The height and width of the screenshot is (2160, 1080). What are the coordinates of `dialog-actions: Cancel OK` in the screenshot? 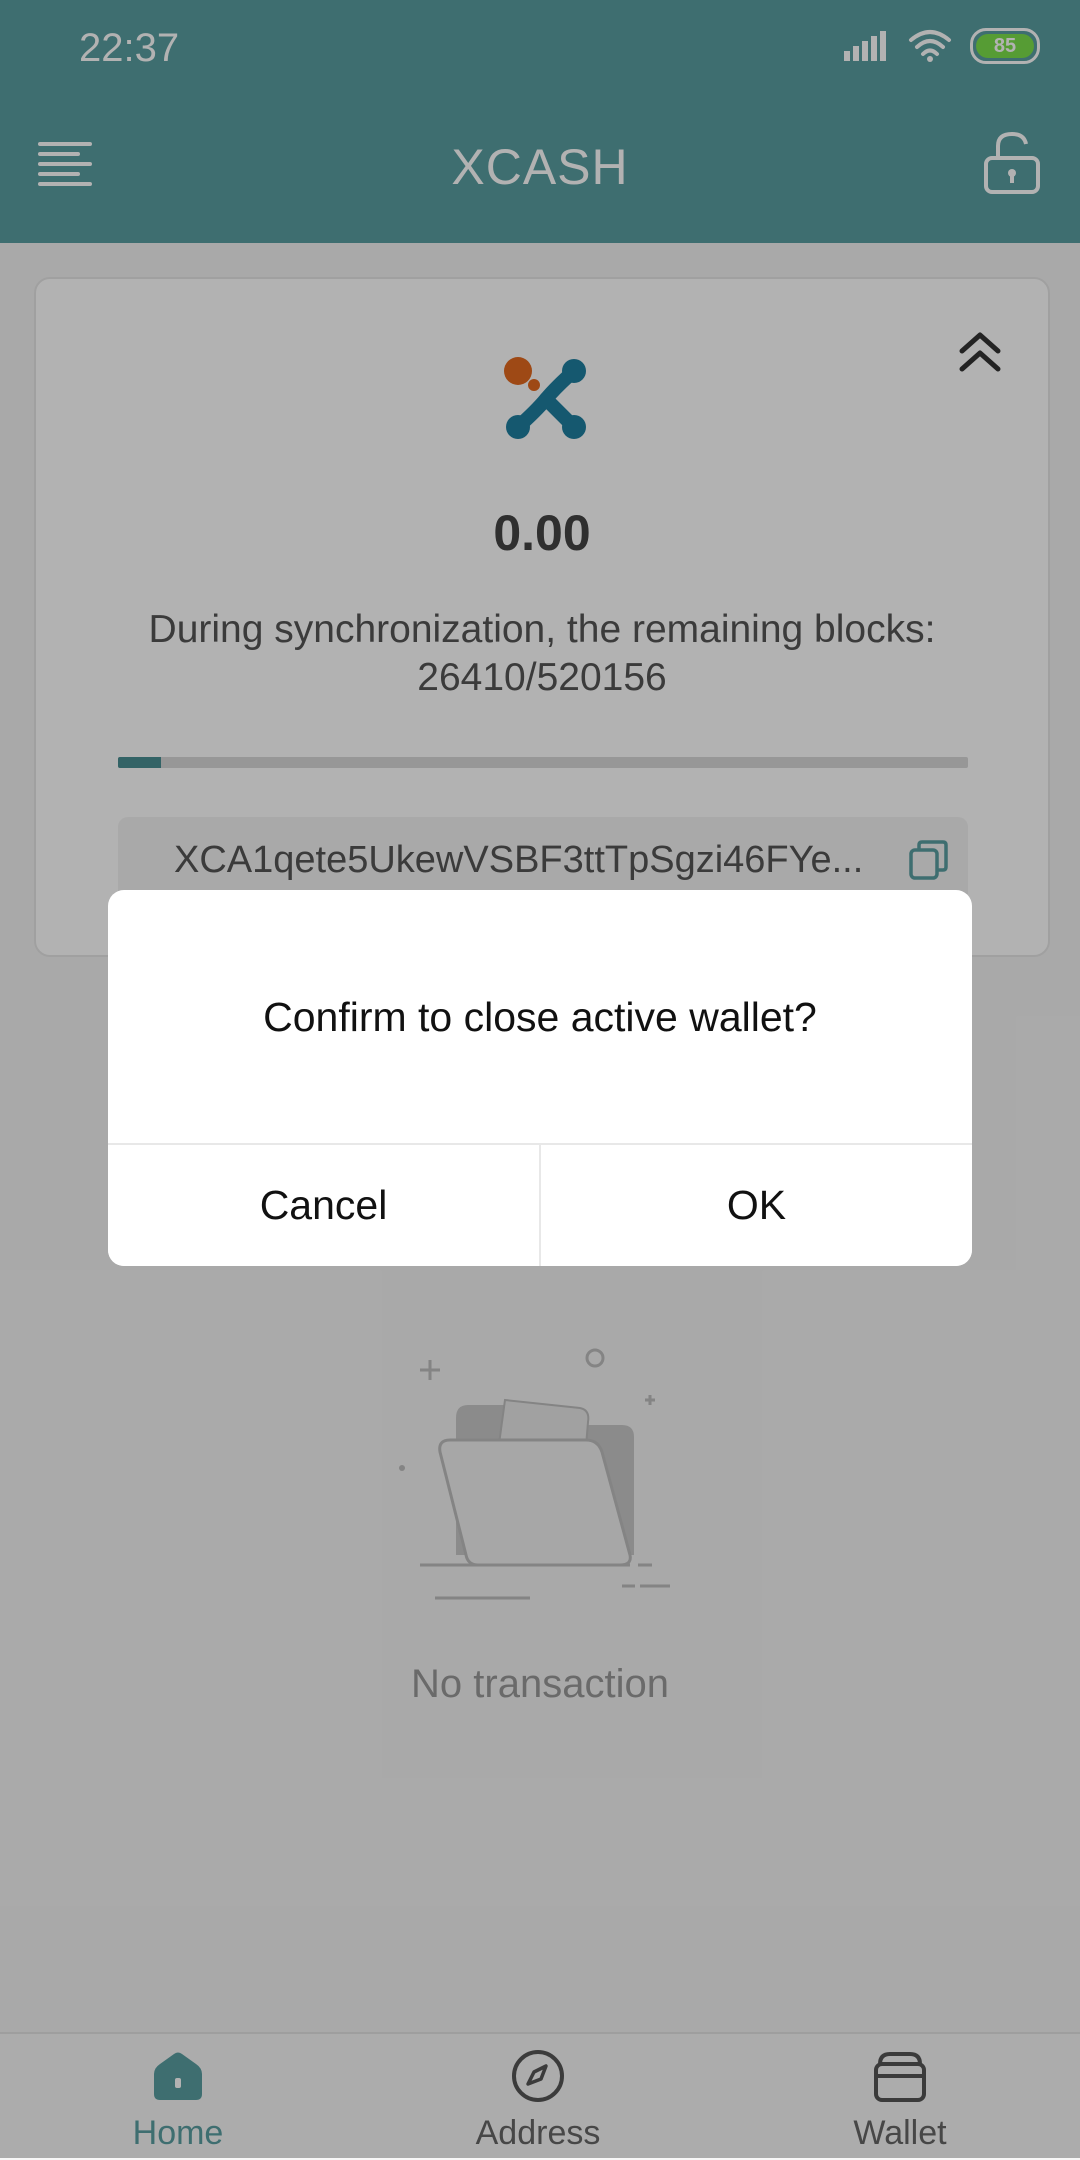 It's located at (540, 1204).